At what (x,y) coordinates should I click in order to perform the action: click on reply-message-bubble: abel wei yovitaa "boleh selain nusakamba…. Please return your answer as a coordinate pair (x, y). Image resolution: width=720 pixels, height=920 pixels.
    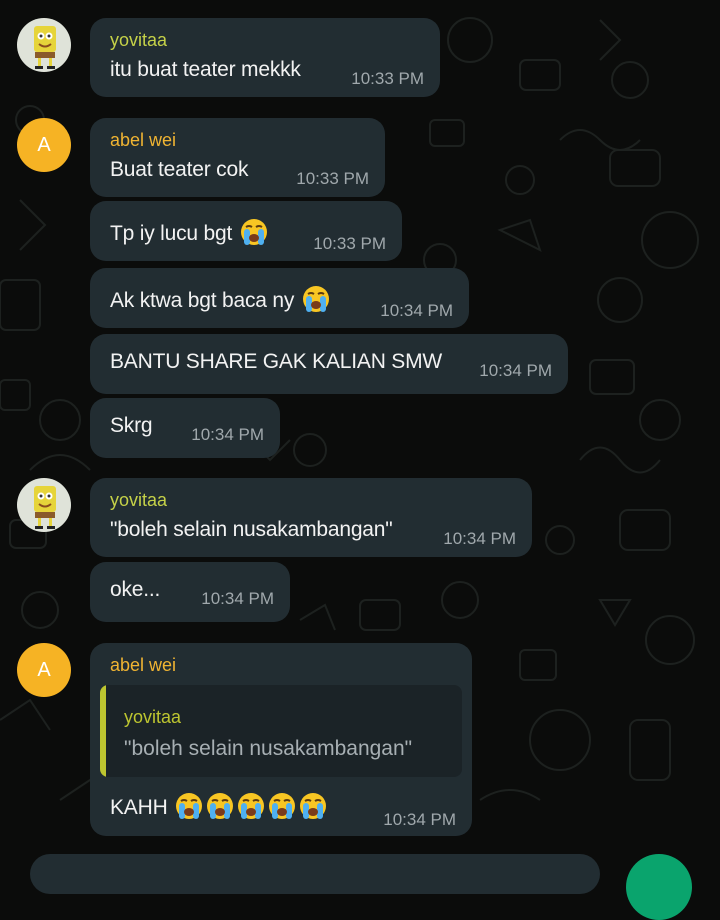
    Looking at the image, I should click on (281, 739).